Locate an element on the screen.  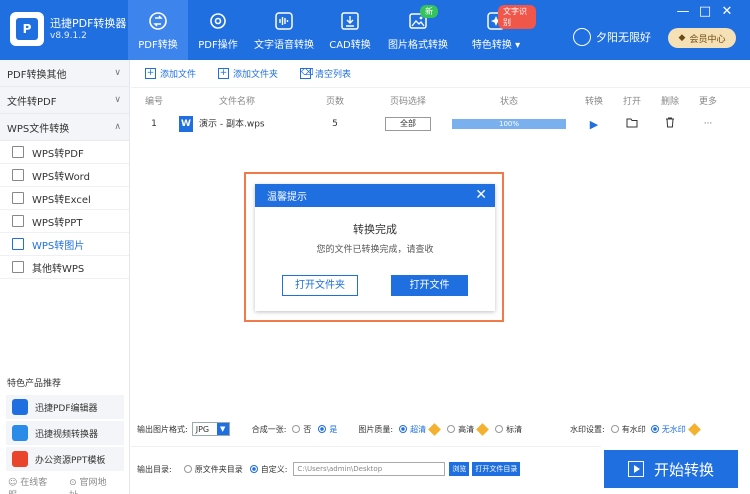
col-more: 更多 is located at coordinates (707, 101).